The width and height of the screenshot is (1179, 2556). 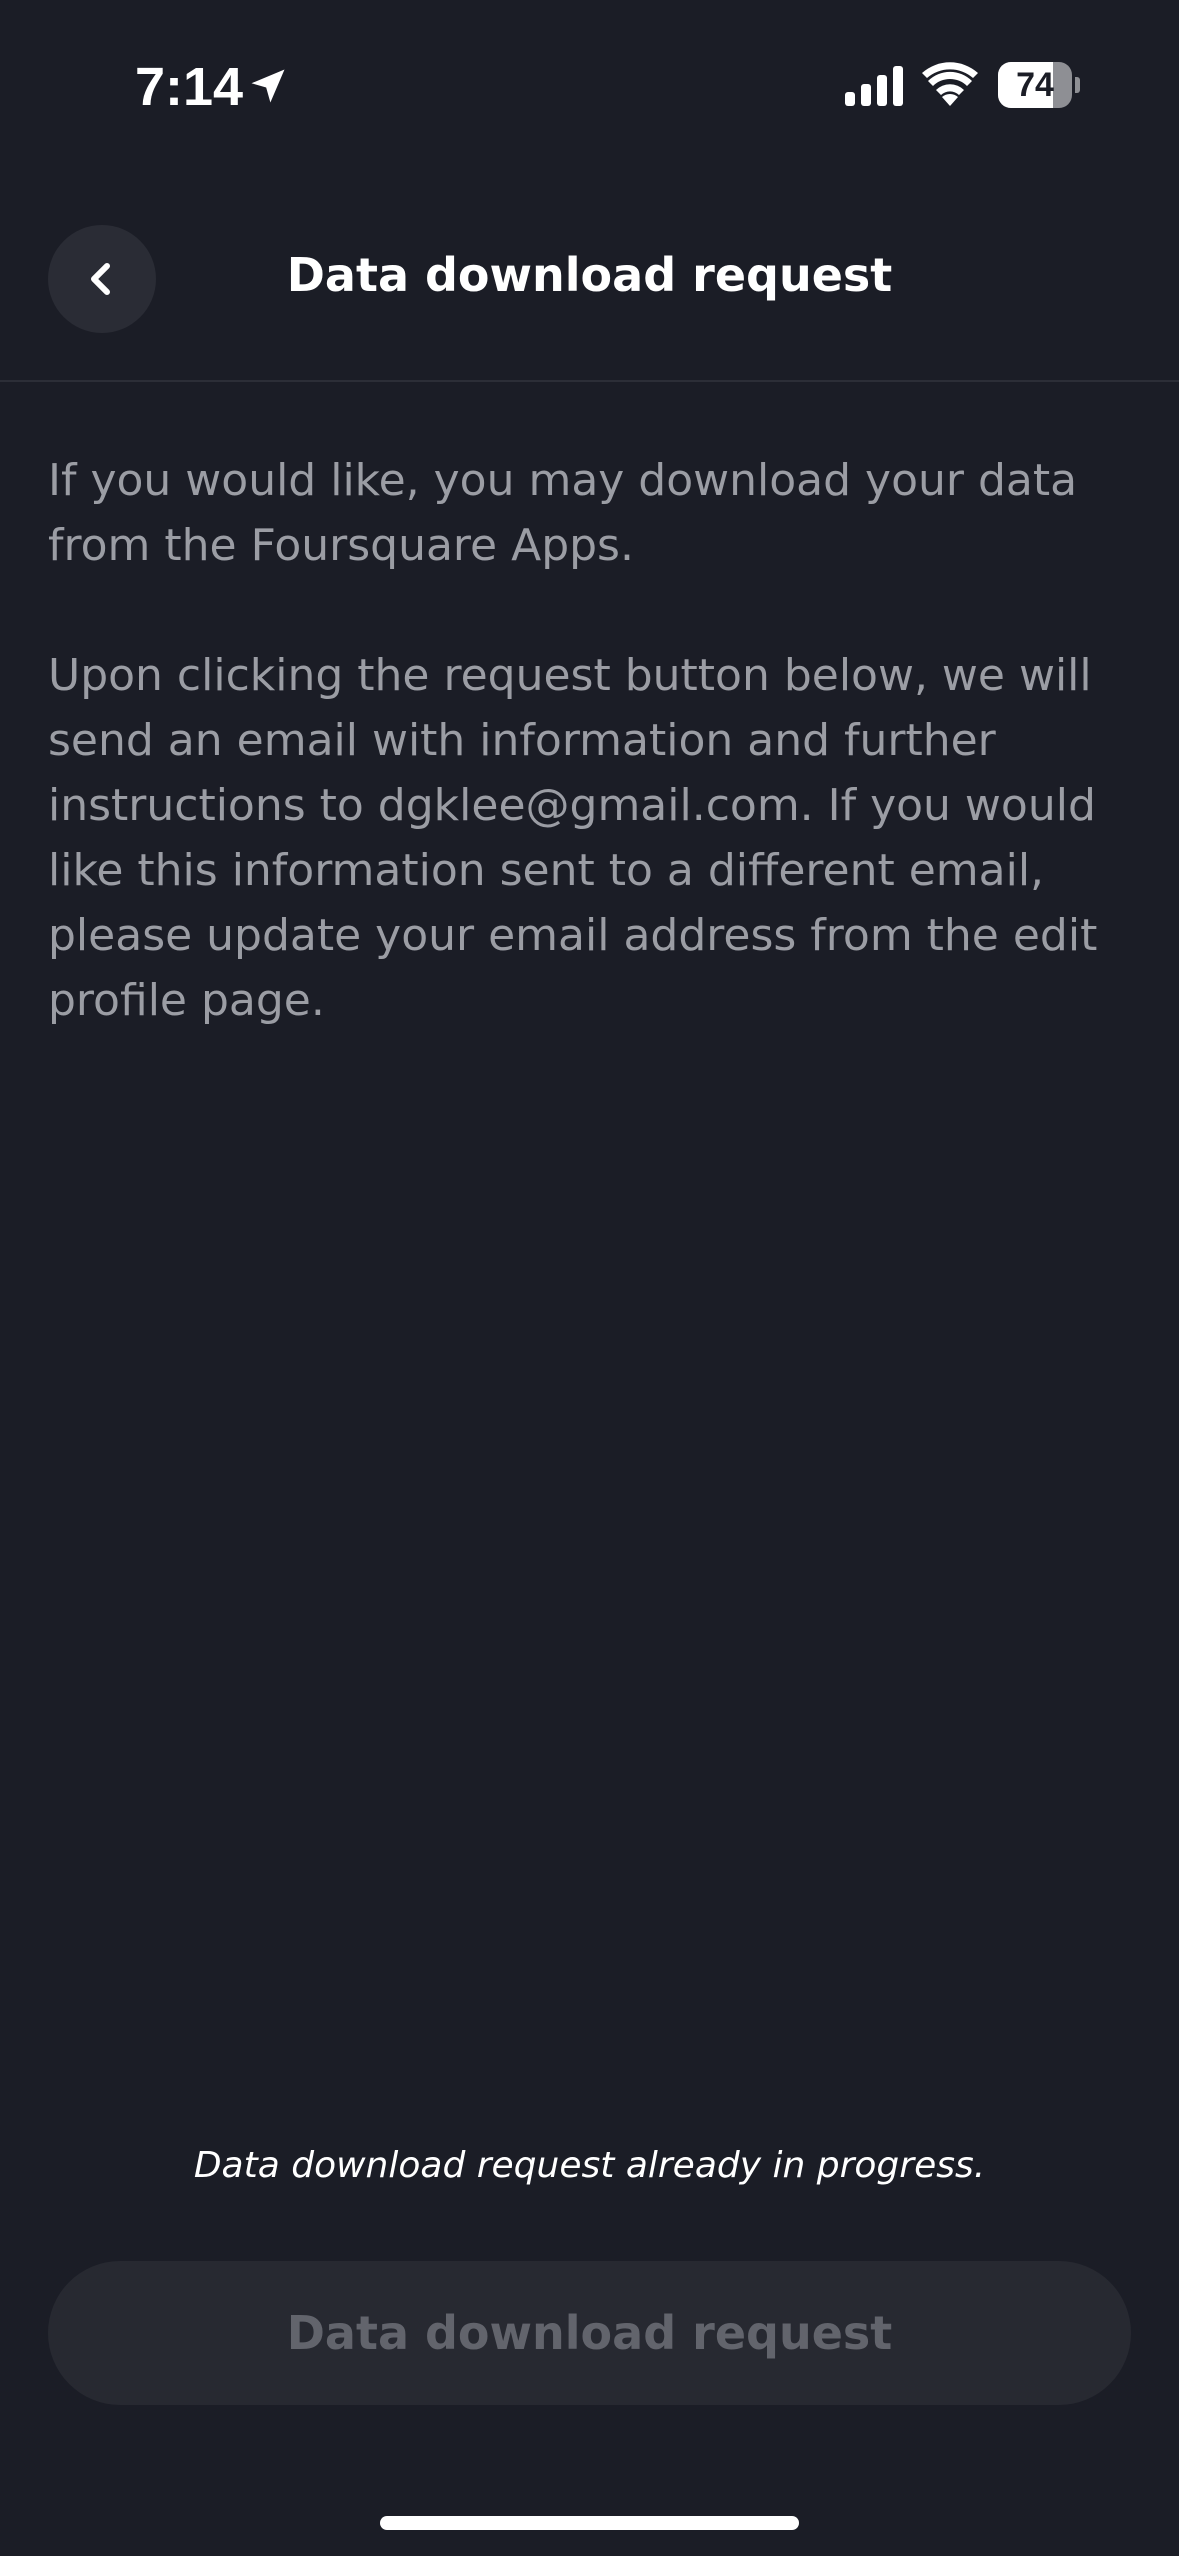 I want to click on wifi-icon, so click(x=950, y=84).